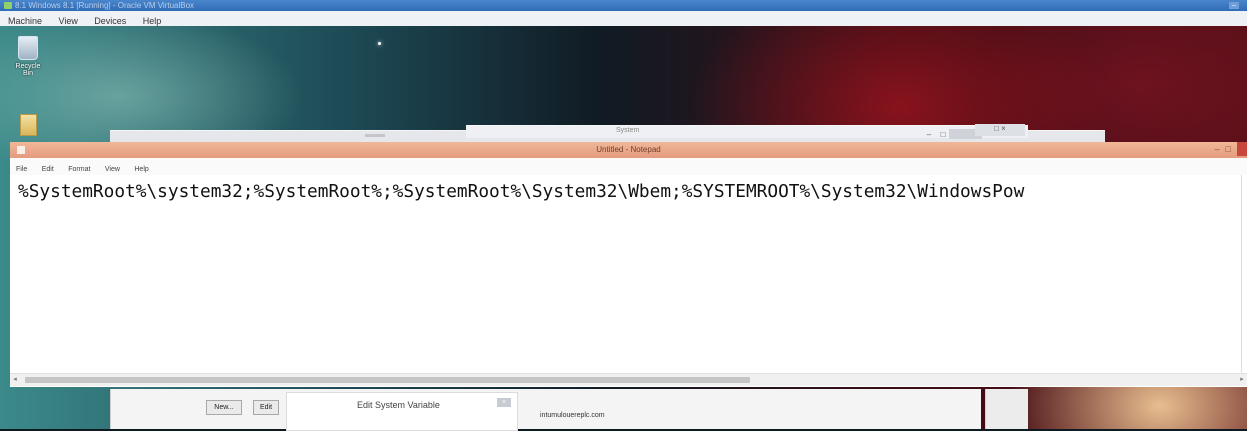 This screenshot has height=431, width=1247. I want to click on notepad-title-bar: Untitled - Notepad –□, so click(628, 150).